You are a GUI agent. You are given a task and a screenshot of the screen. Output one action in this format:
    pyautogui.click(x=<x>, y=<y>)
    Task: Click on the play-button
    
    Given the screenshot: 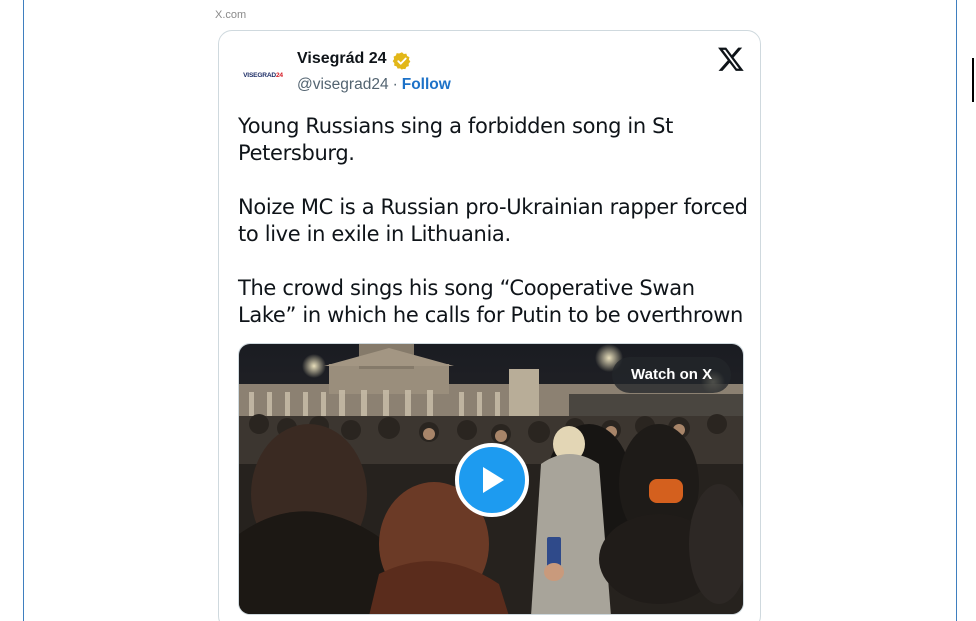 What is the action you would take?
    pyautogui.click(x=492, y=480)
    